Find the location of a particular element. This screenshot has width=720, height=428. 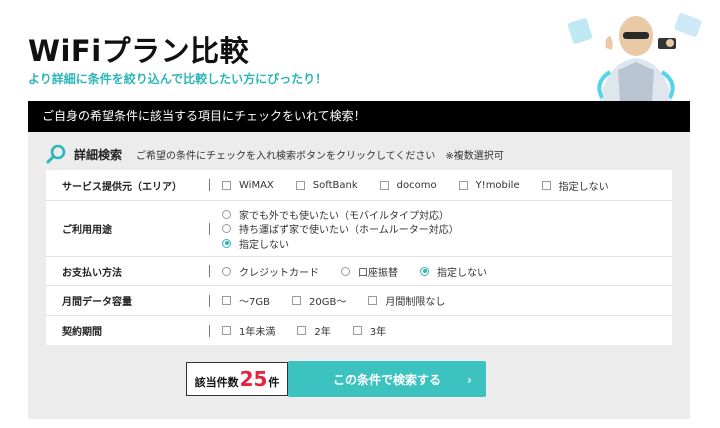

checkbox-term-2y: 2年 is located at coordinates (314, 330).